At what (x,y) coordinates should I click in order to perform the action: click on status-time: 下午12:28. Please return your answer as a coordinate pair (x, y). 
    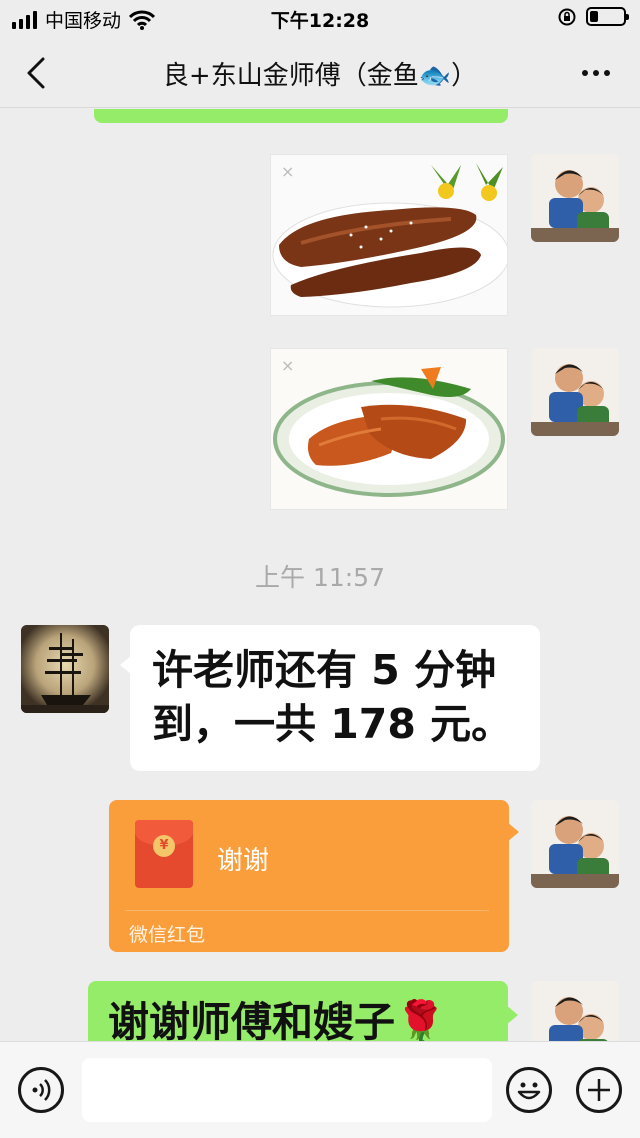
    Looking at the image, I should click on (320, 21).